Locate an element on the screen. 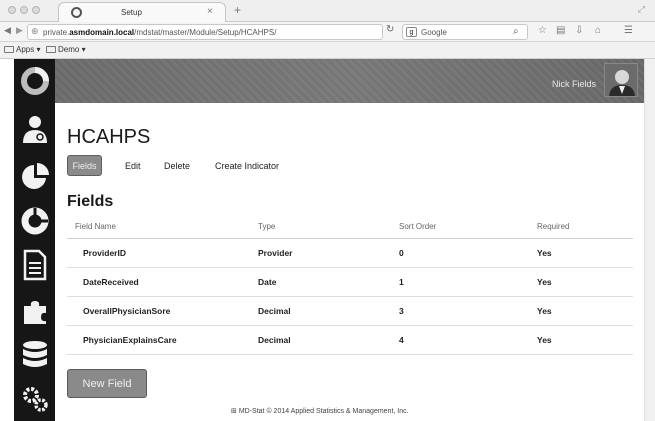 The image size is (655, 421). doctor-icon is located at coordinates (34, 129).